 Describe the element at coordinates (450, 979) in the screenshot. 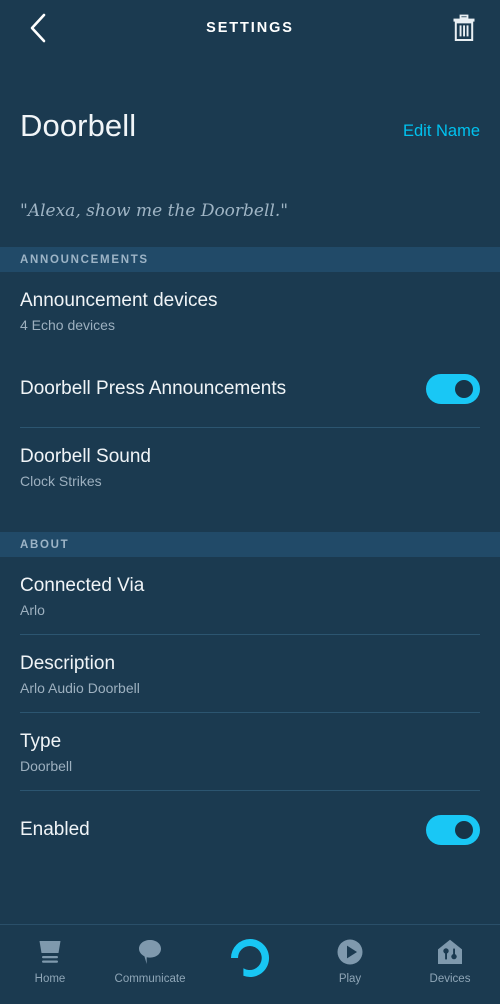

I see `tab-label: Devices` at that location.